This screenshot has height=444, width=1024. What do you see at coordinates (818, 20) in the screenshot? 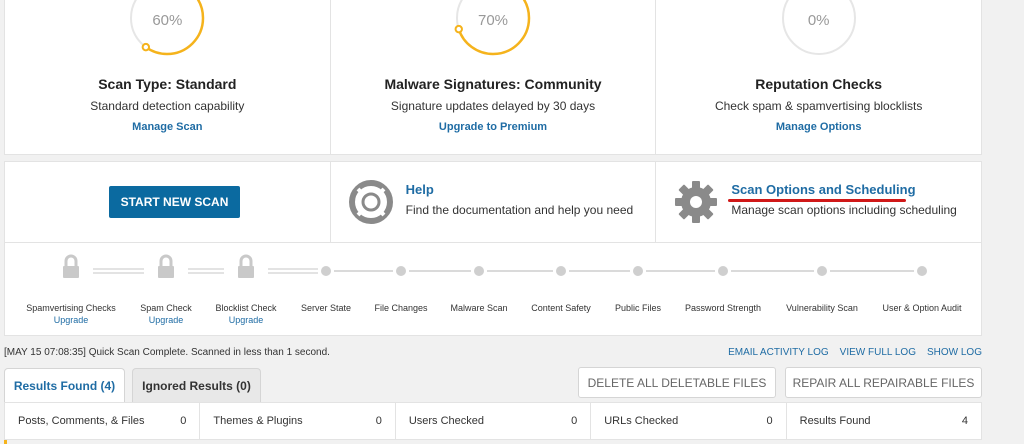
I see `progress-percent: 0%` at bounding box center [818, 20].